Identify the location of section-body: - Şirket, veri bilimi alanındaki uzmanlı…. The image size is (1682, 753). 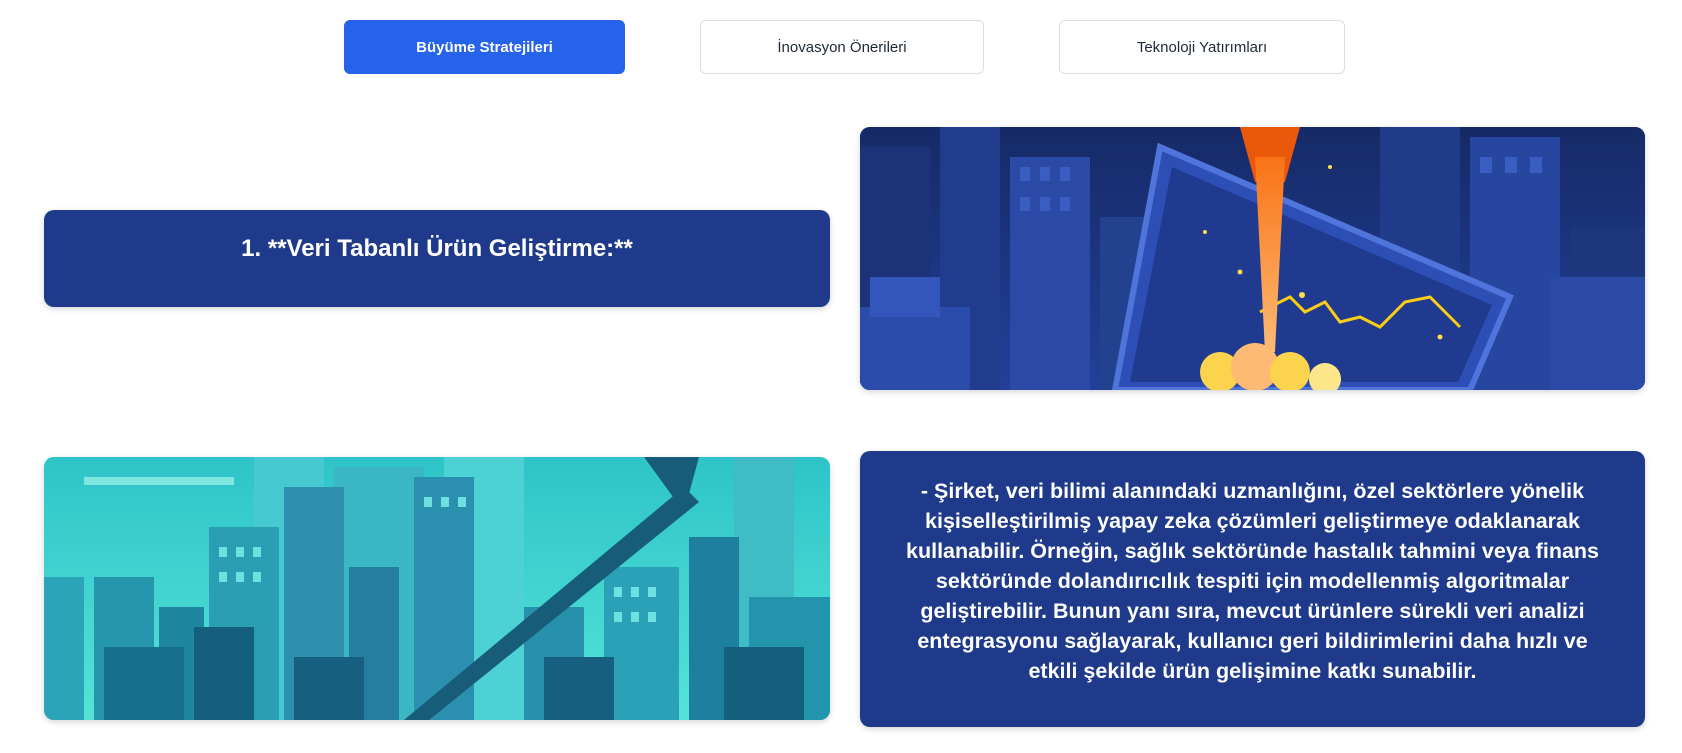
(1252, 581).